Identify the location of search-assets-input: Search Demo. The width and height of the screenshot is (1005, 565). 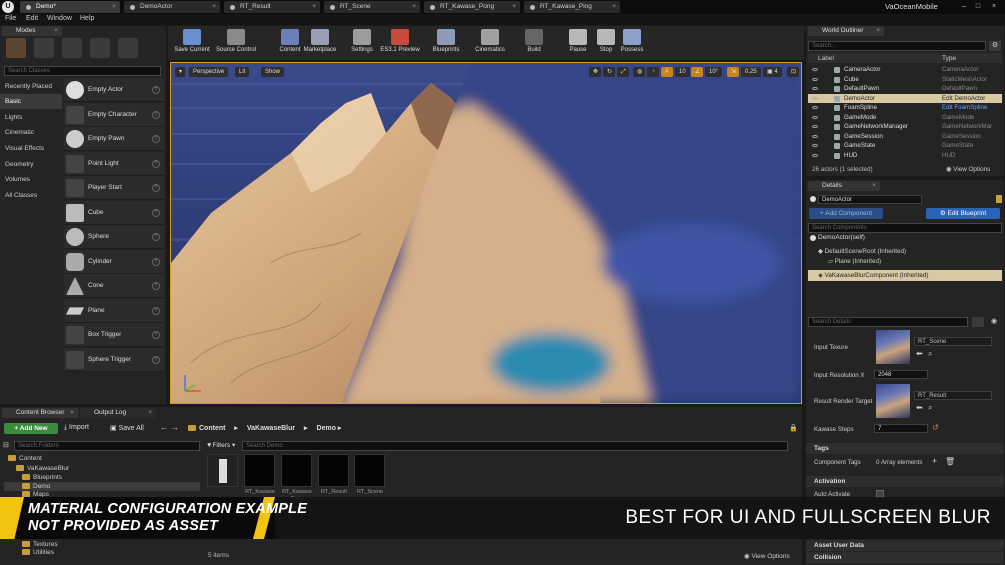
(515, 446).